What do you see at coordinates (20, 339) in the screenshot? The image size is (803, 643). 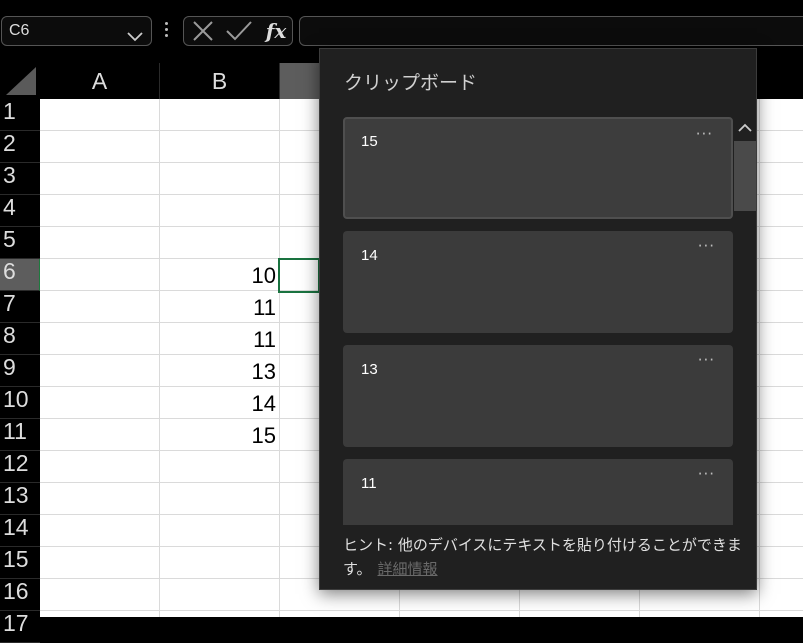 I see `row-header-8: 8` at bounding box center [20, 339].